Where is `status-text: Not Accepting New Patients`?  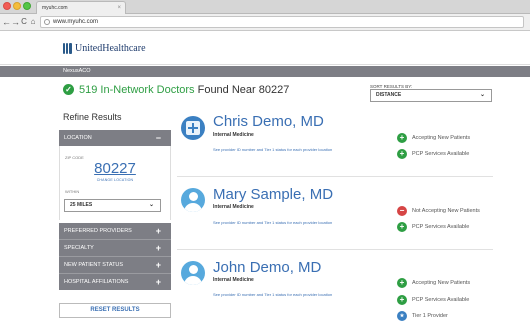 status-text: Not Accepting New Patients is located at coordinates (446, 211).